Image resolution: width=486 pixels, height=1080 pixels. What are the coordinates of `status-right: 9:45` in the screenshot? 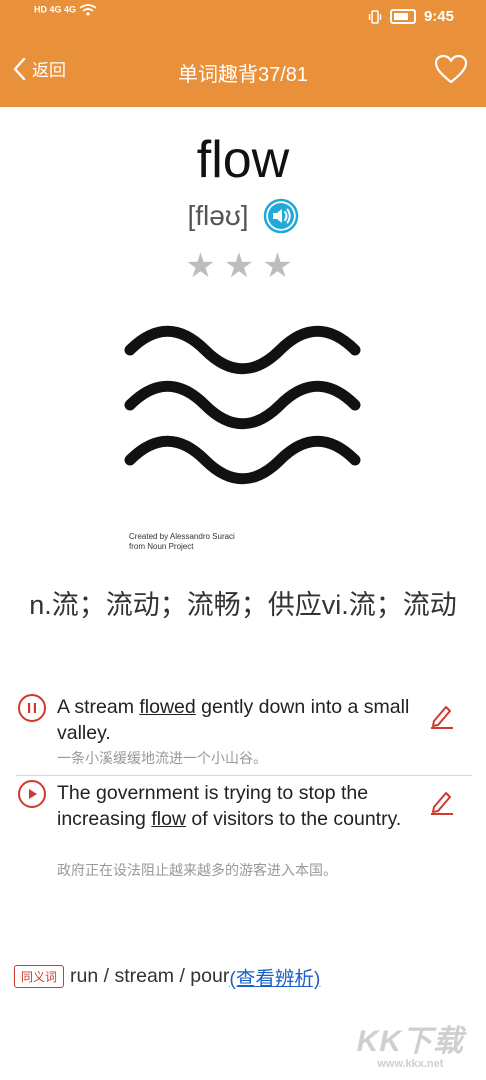 It's located at (411, 16).